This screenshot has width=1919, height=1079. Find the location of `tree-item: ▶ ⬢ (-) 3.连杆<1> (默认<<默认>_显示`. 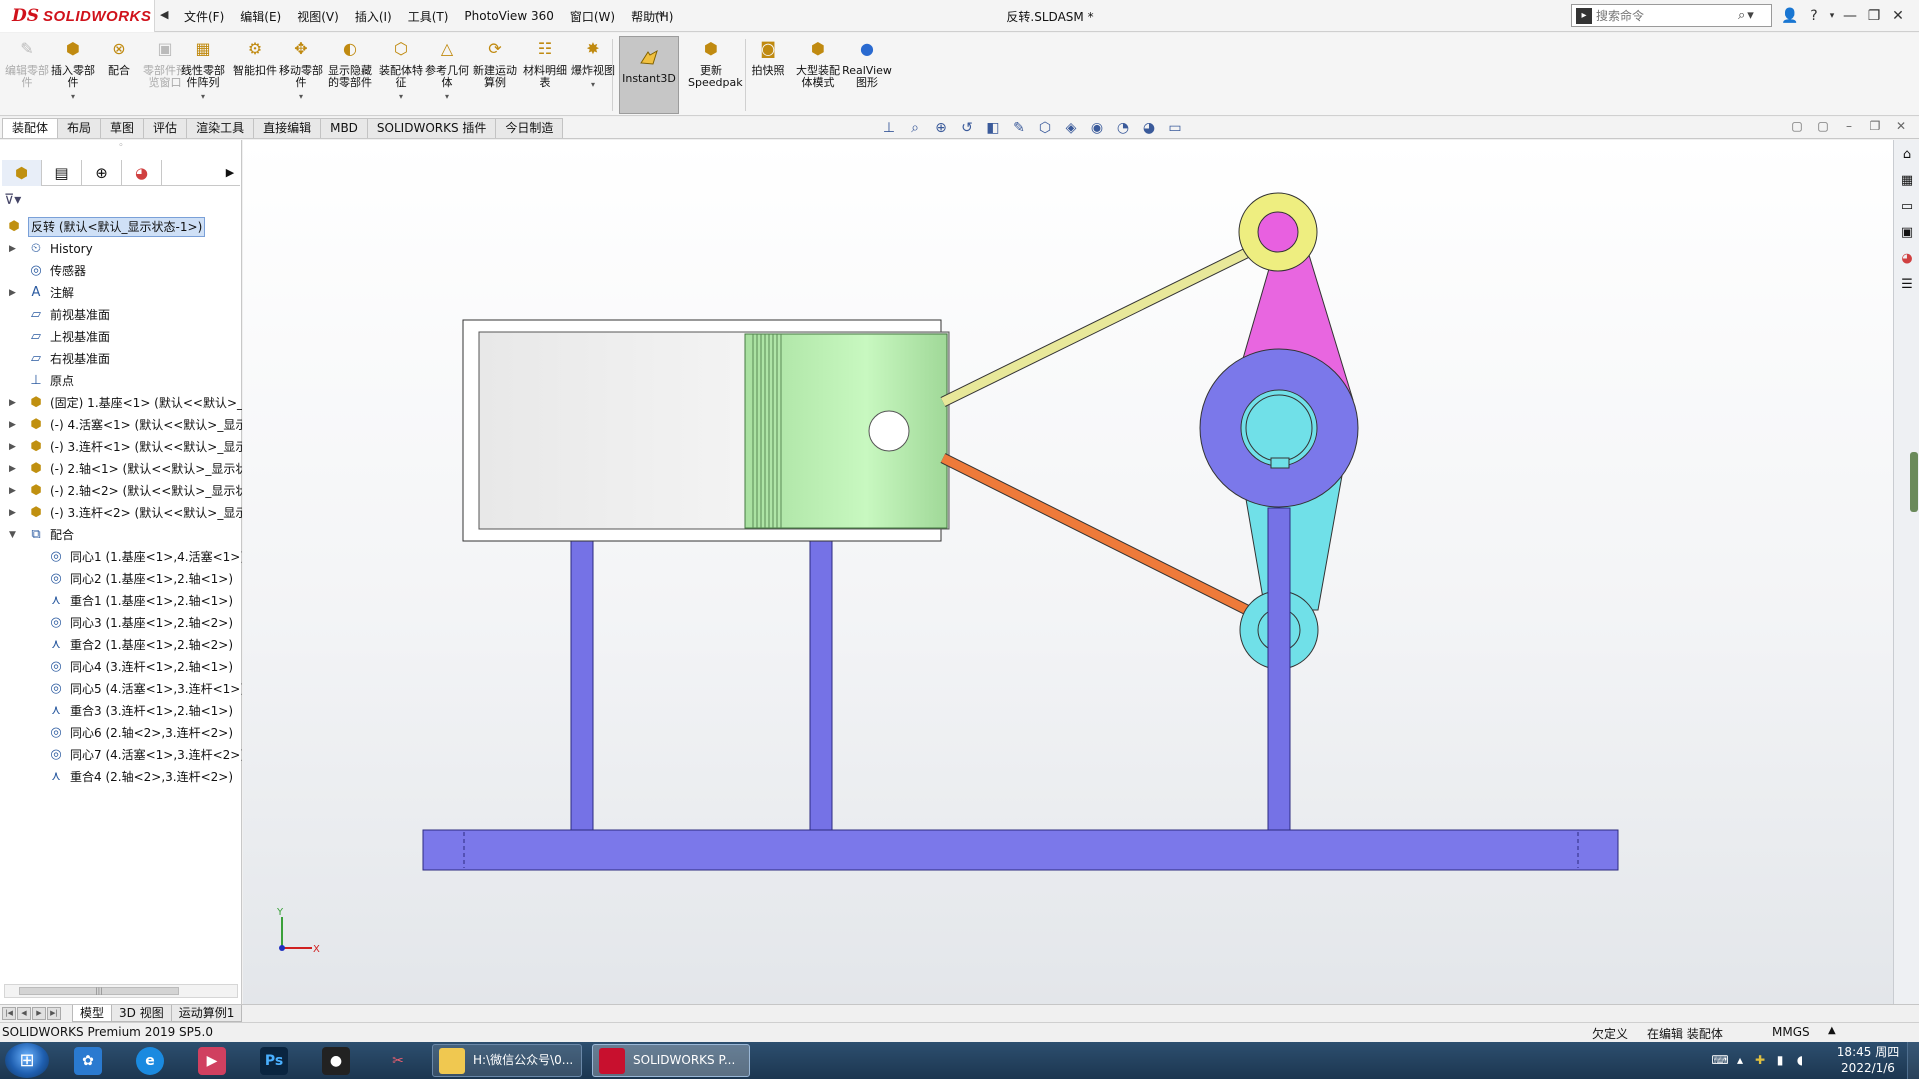

tree-item: ▶ ⬢ (-) 3.连杆<1> (默认<<默认>_显示 is located at coordinates (121, 447).